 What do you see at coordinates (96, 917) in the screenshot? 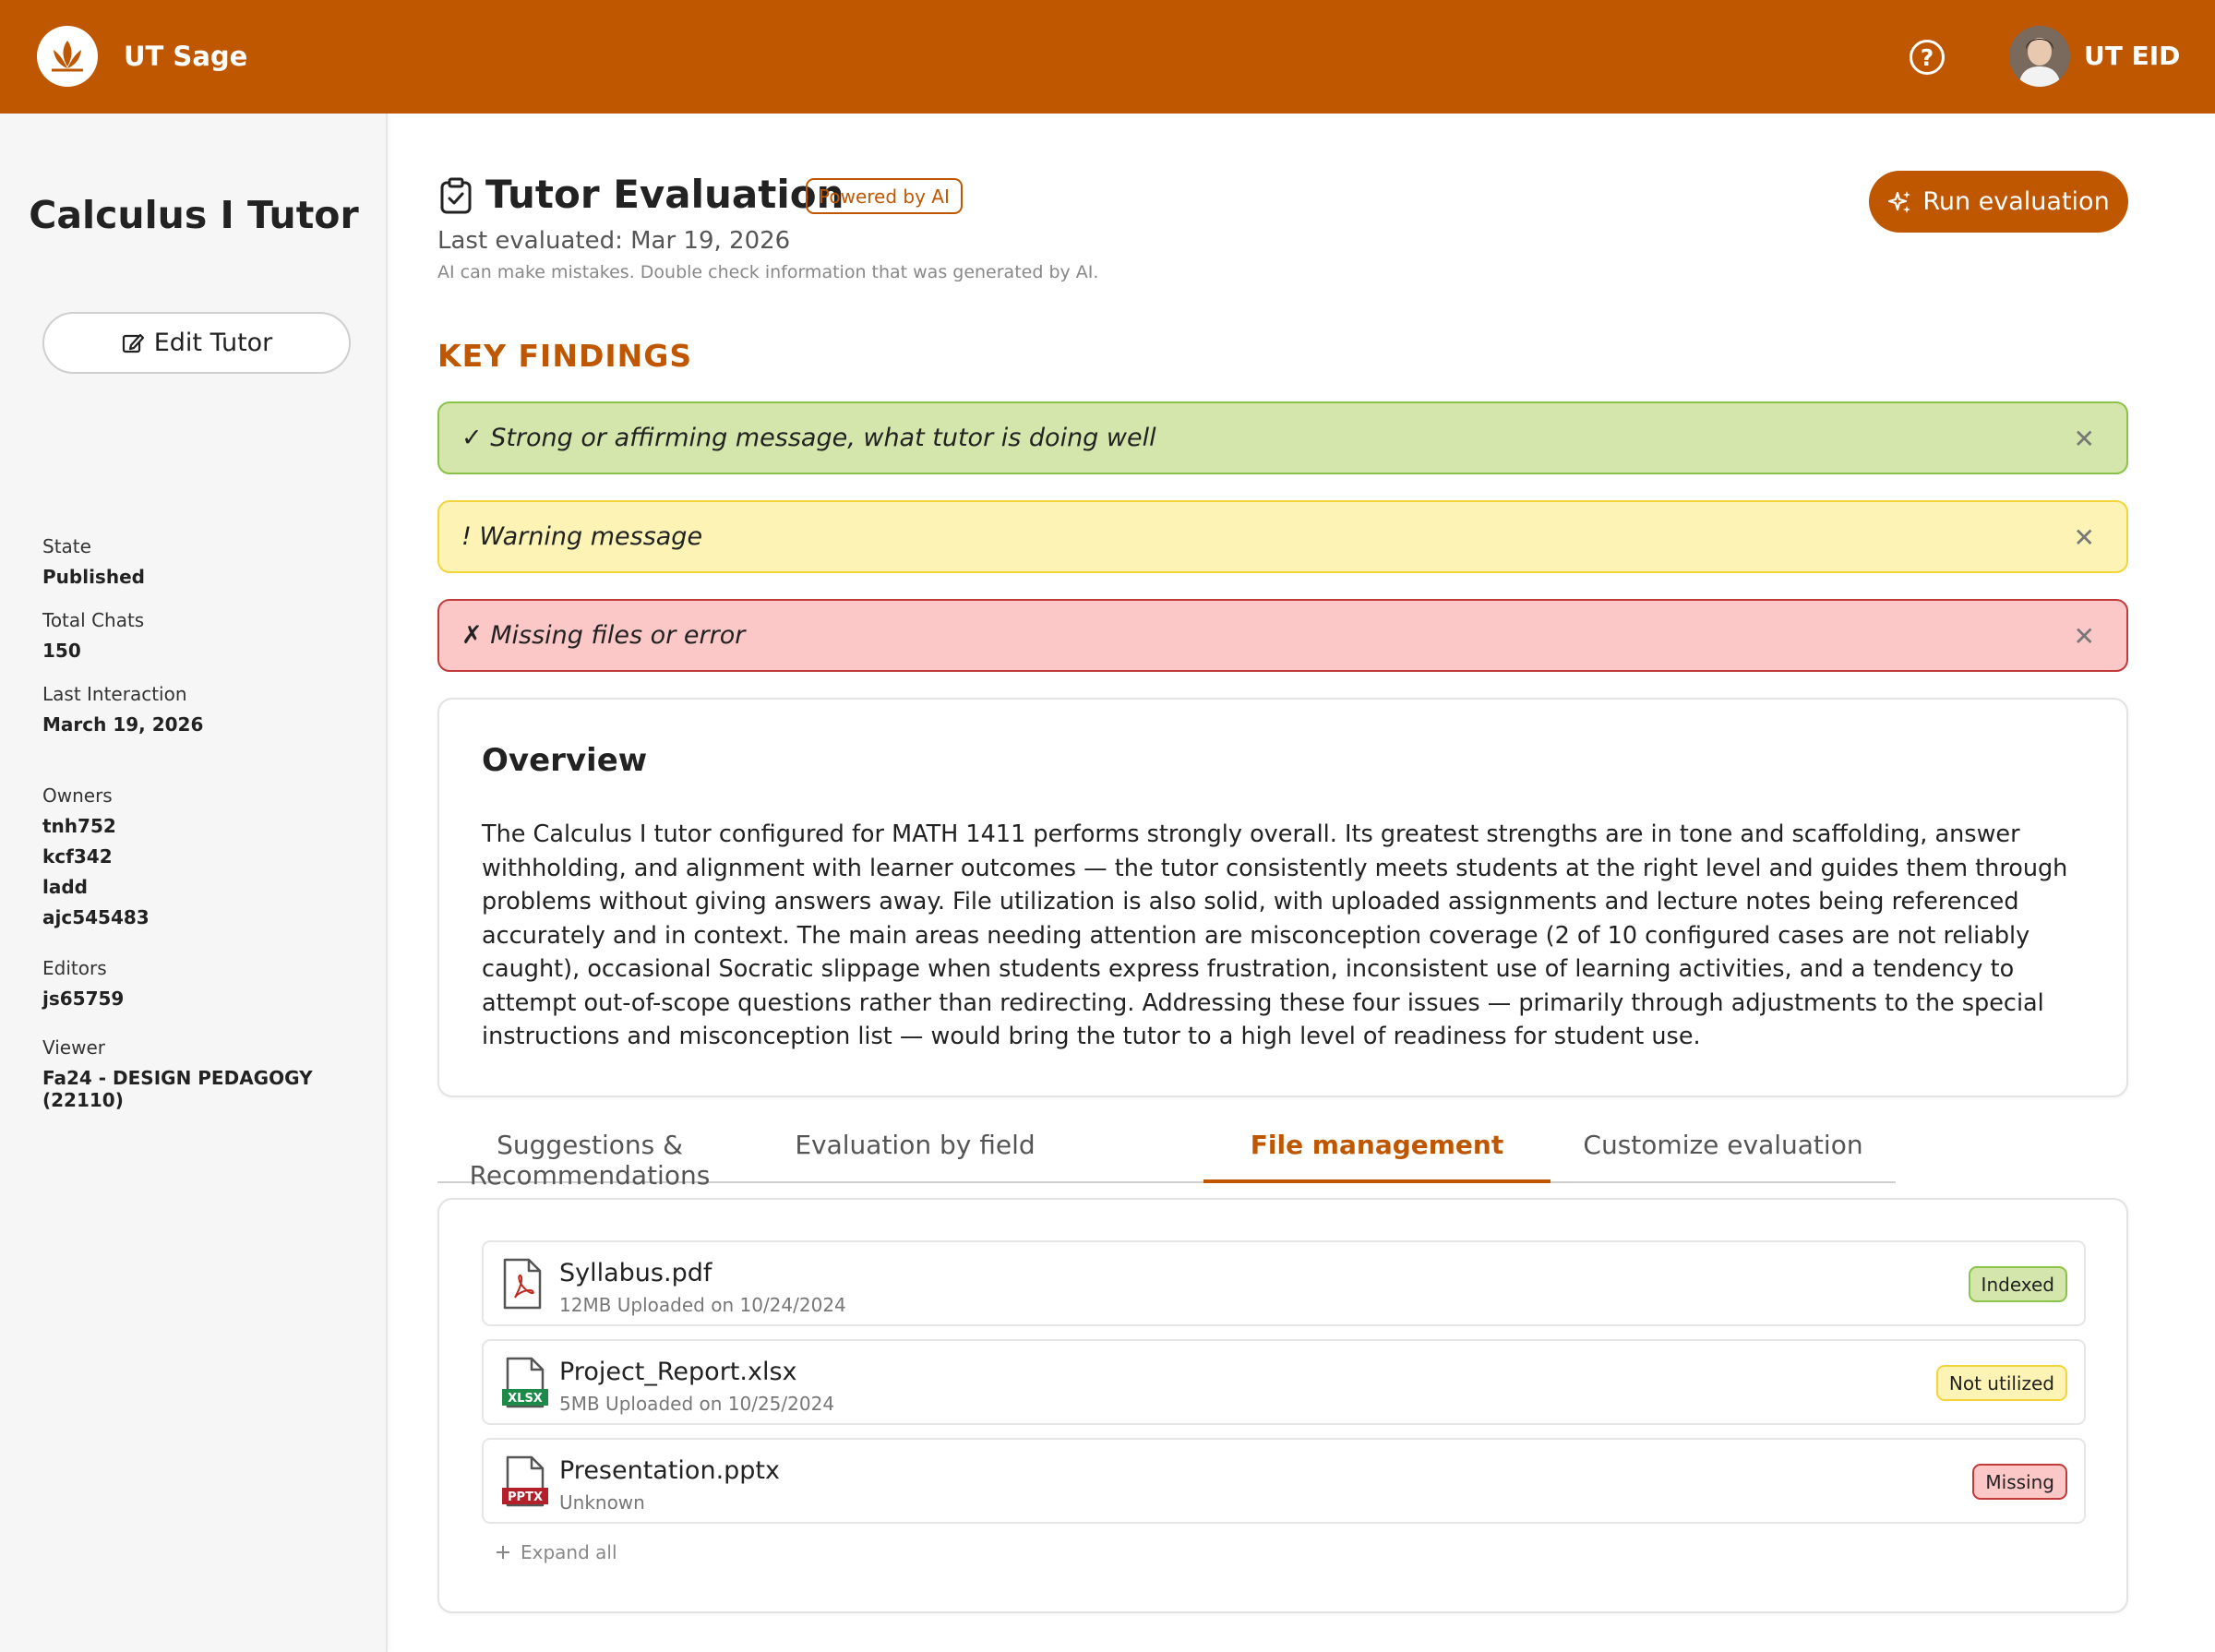
I see `owner-item: ajc545483` at bounding box center [96, 917].